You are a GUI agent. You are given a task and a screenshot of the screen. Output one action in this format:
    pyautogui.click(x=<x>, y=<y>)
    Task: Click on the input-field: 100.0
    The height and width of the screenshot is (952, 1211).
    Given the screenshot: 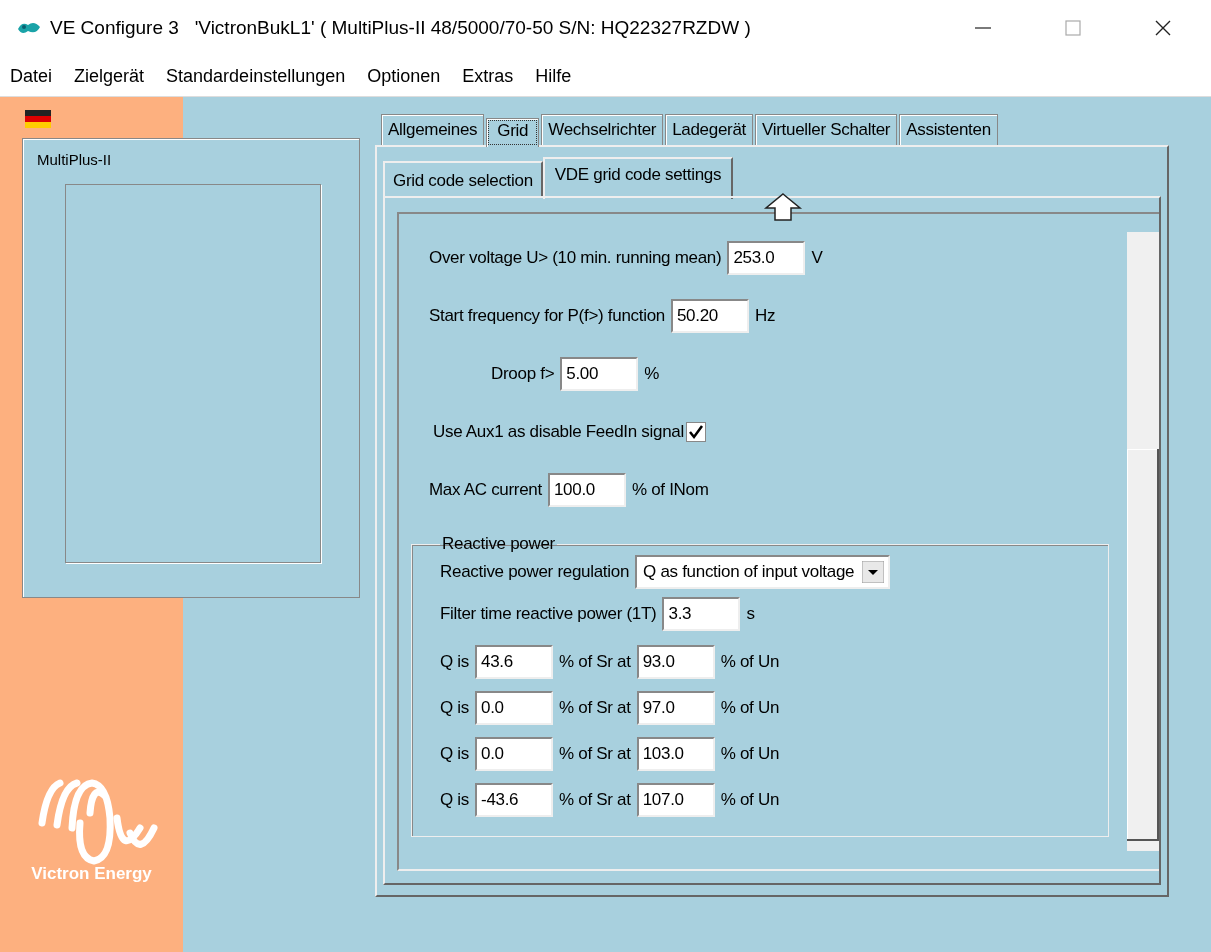 What is the action you would take?
    pyautogui.click(x=586, y=490)
    